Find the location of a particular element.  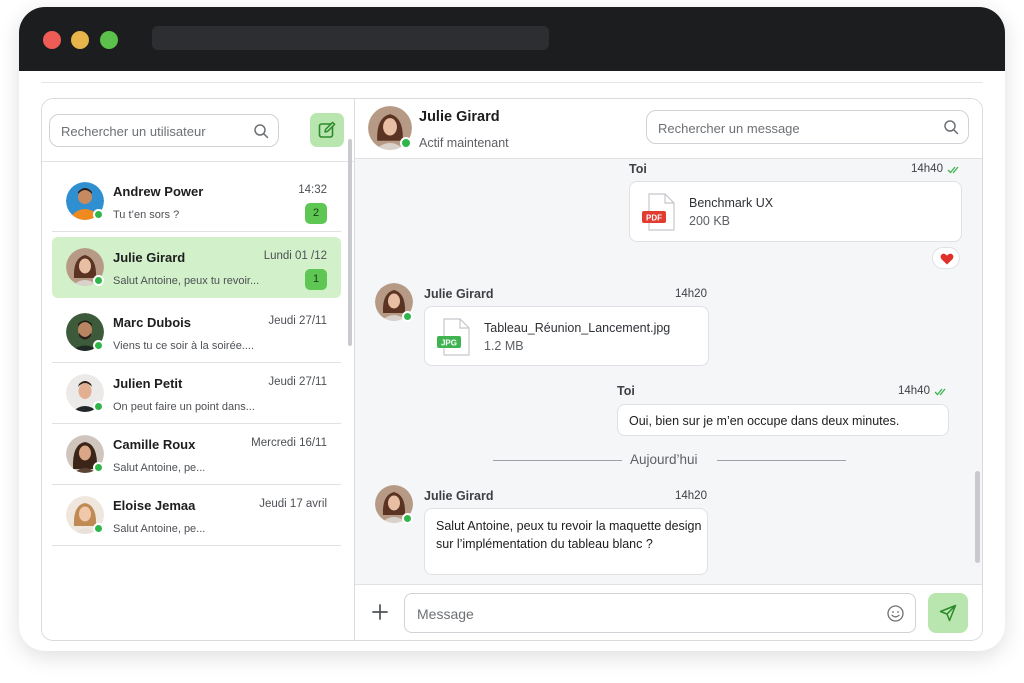

file-attachment-benchmark: PDF Benchmark UX 200 KB is located at coordinates (795, 211).